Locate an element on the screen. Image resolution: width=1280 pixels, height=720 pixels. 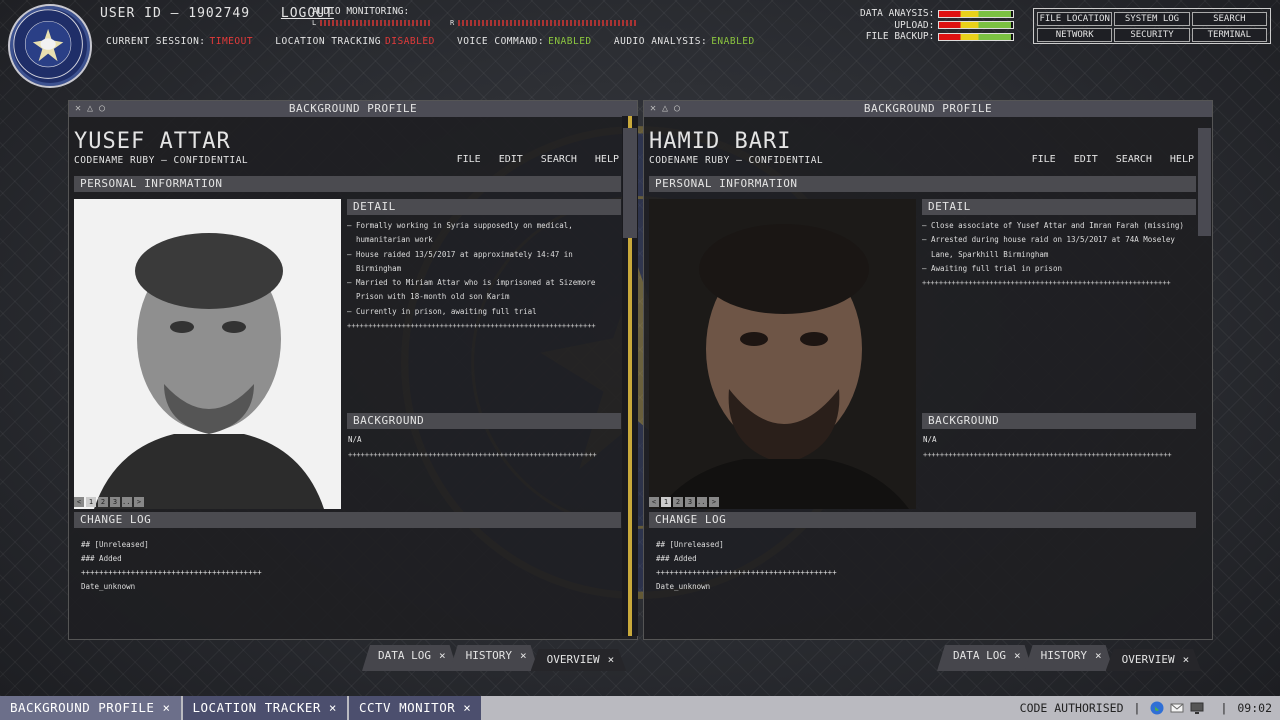
audio-right-meter is located at coordinates (548, 23).